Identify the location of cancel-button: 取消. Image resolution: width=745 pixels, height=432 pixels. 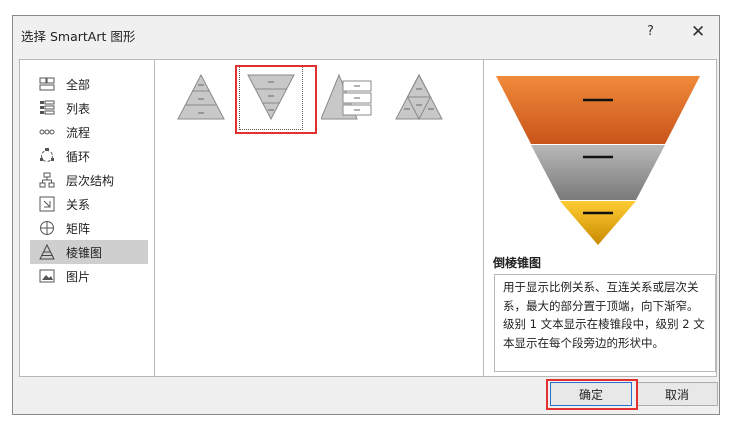
(677, 394).